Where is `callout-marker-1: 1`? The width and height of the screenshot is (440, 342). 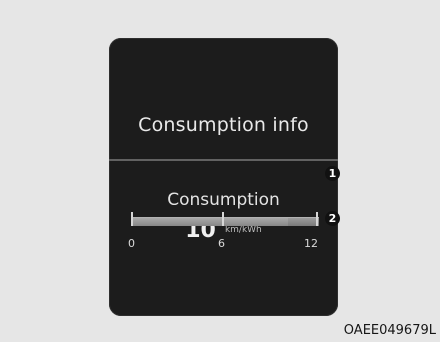 callout-marker-1: 1 is located at coordinates (332, 173).